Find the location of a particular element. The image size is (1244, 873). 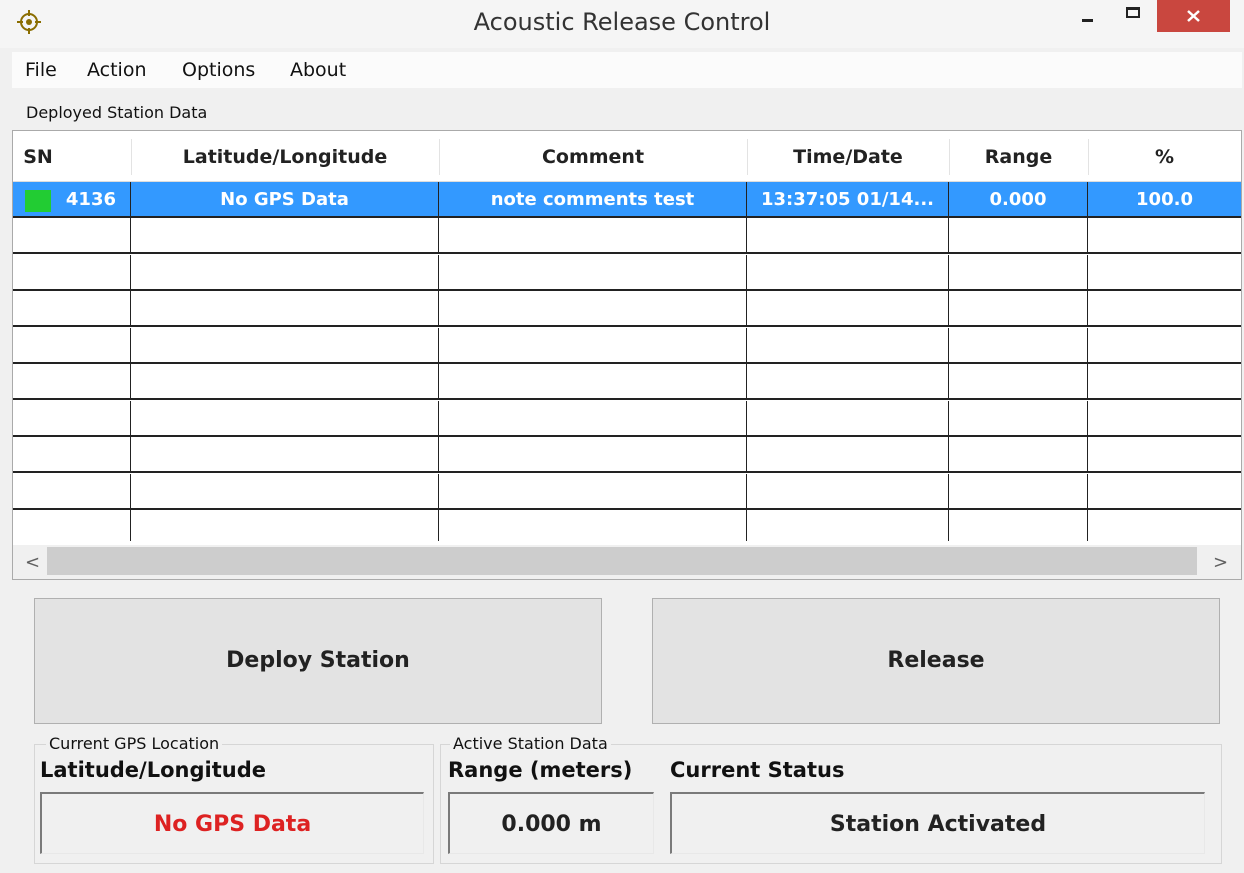

menu-action: Action is located at coordinates (117, 70).